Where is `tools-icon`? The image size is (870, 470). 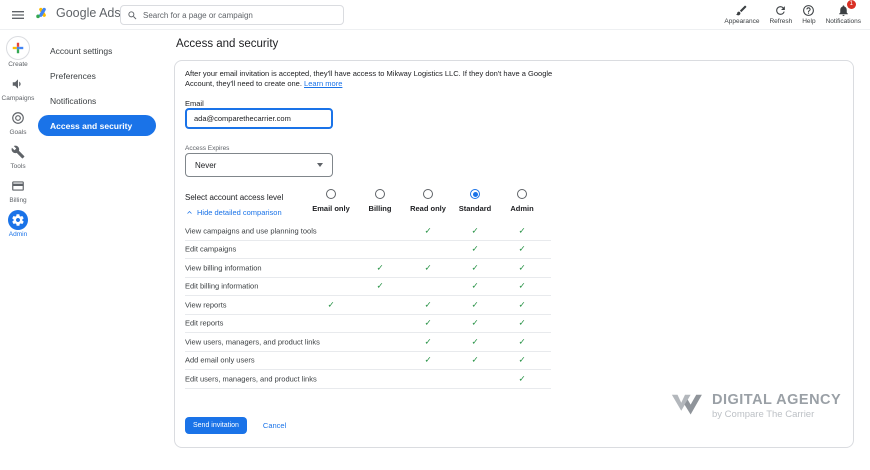 tools-icon is located at coordinates (18, 152).